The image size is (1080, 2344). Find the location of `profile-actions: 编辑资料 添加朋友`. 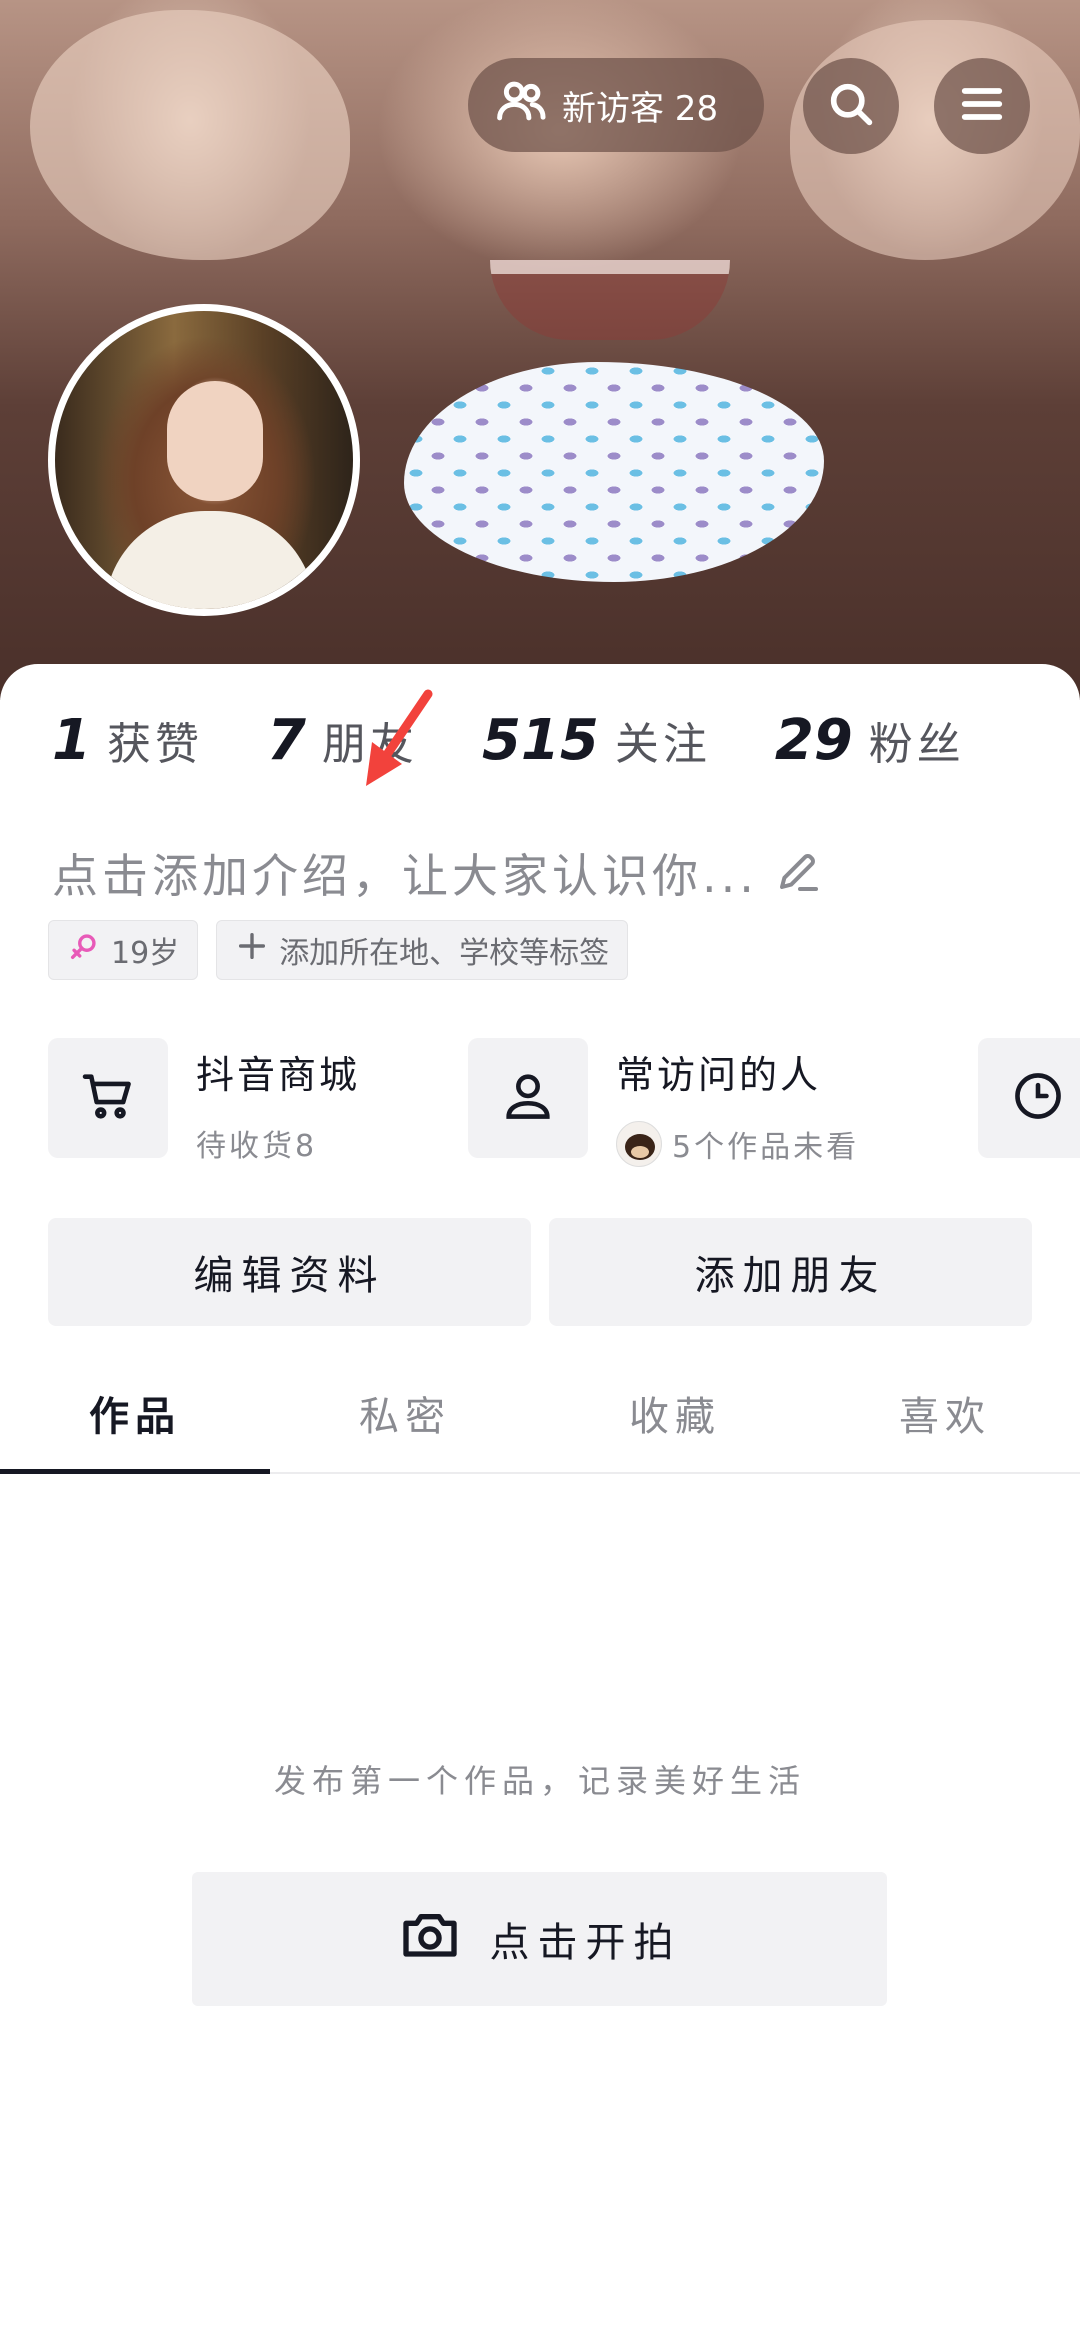

profile-actions: 编辑资料 添加朋友 is located at coordinates (540, 1272).